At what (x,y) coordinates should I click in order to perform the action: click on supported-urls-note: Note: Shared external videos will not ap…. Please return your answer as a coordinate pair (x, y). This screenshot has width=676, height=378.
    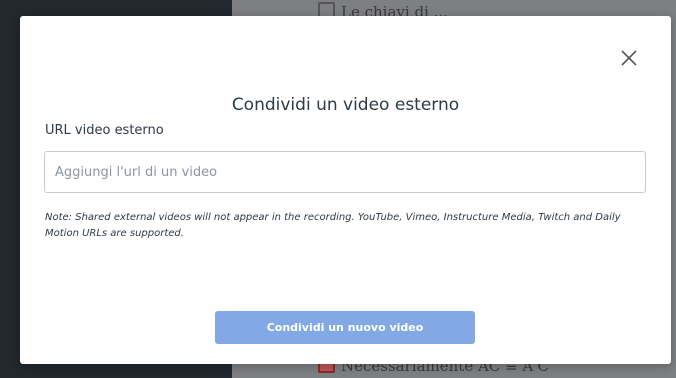
    Looking at the image, I should click on (333, 225).